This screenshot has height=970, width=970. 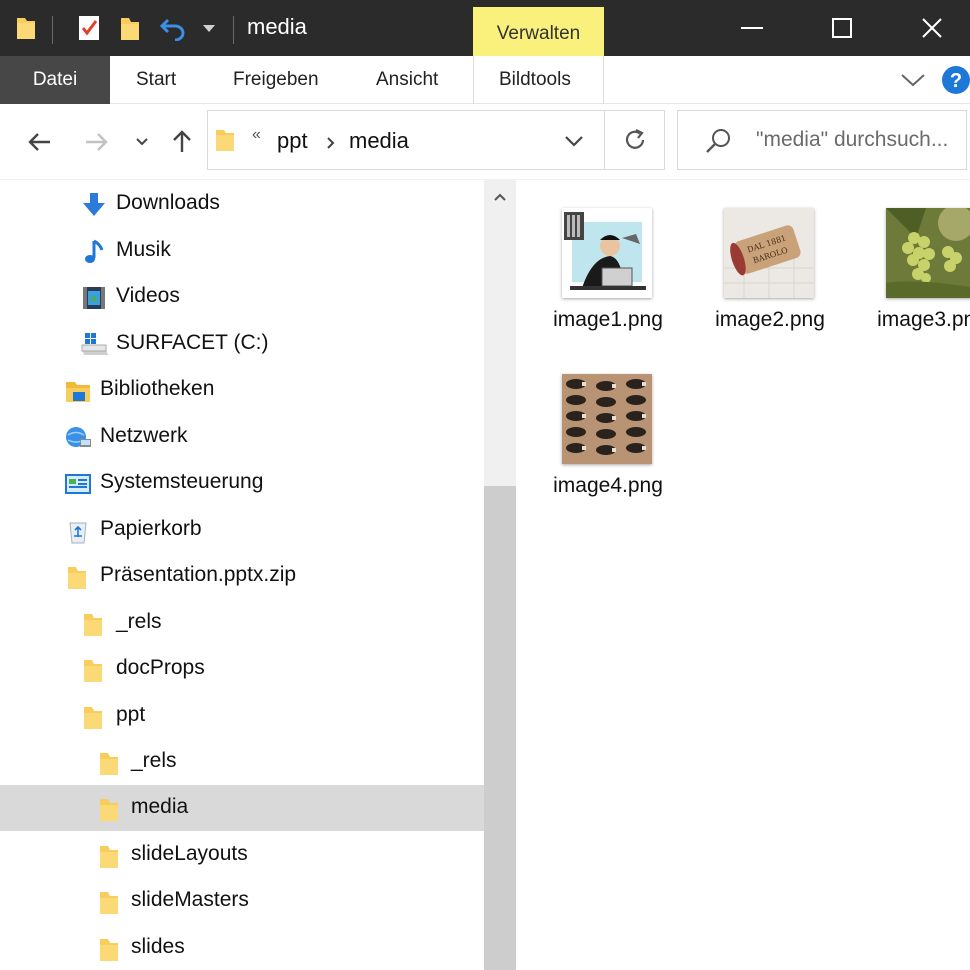 I want to click on address-dropdown-button, so click(x=574, y=142).